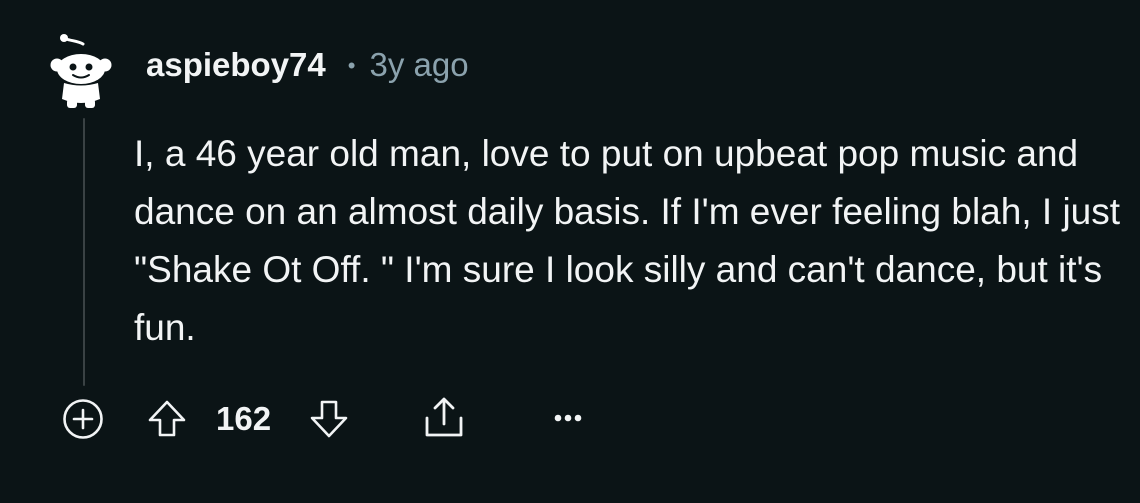 The image size is (1140, 503). What do you see at coordinates (84, 252) in the screenshot?
I see `thread-line` at bounding box center [84, 252].